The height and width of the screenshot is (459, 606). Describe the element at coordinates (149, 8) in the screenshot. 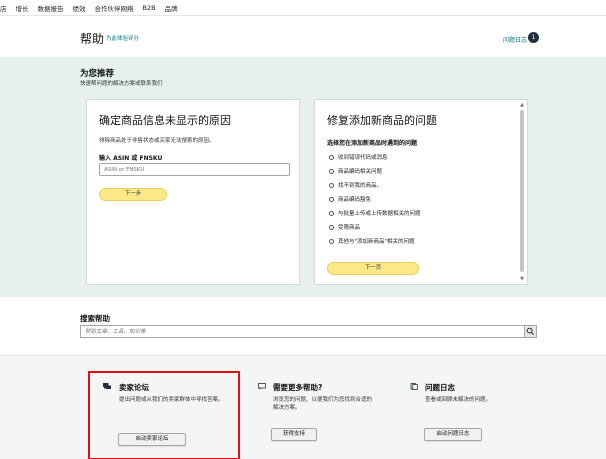

I see `nav-item-b2b: B2B` at that location.